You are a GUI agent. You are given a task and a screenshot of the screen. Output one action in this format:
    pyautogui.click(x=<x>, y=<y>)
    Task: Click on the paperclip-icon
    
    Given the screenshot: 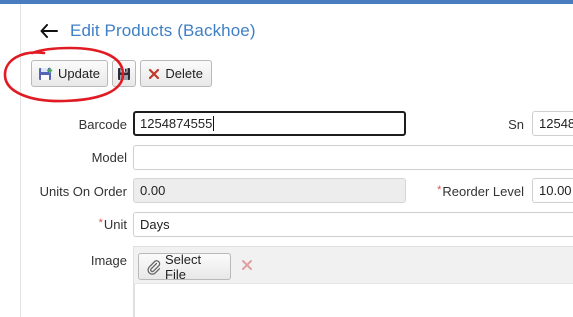 What is the action you would take?
    pyautogui.click(x=153, y=267)
    